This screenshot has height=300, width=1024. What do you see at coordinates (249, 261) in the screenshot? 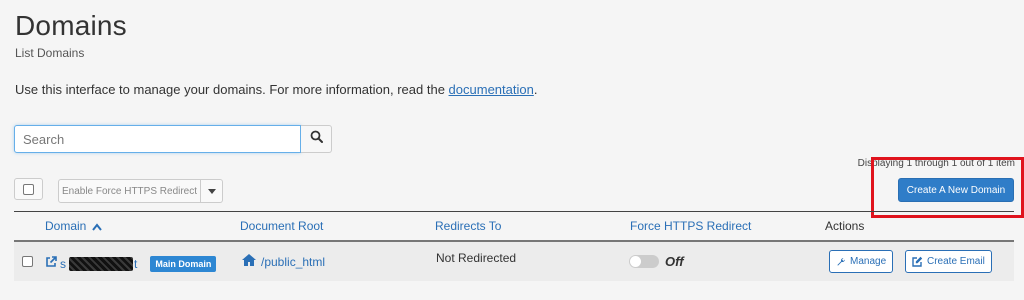
I see `home-icon` at bounding box center [249, 261].